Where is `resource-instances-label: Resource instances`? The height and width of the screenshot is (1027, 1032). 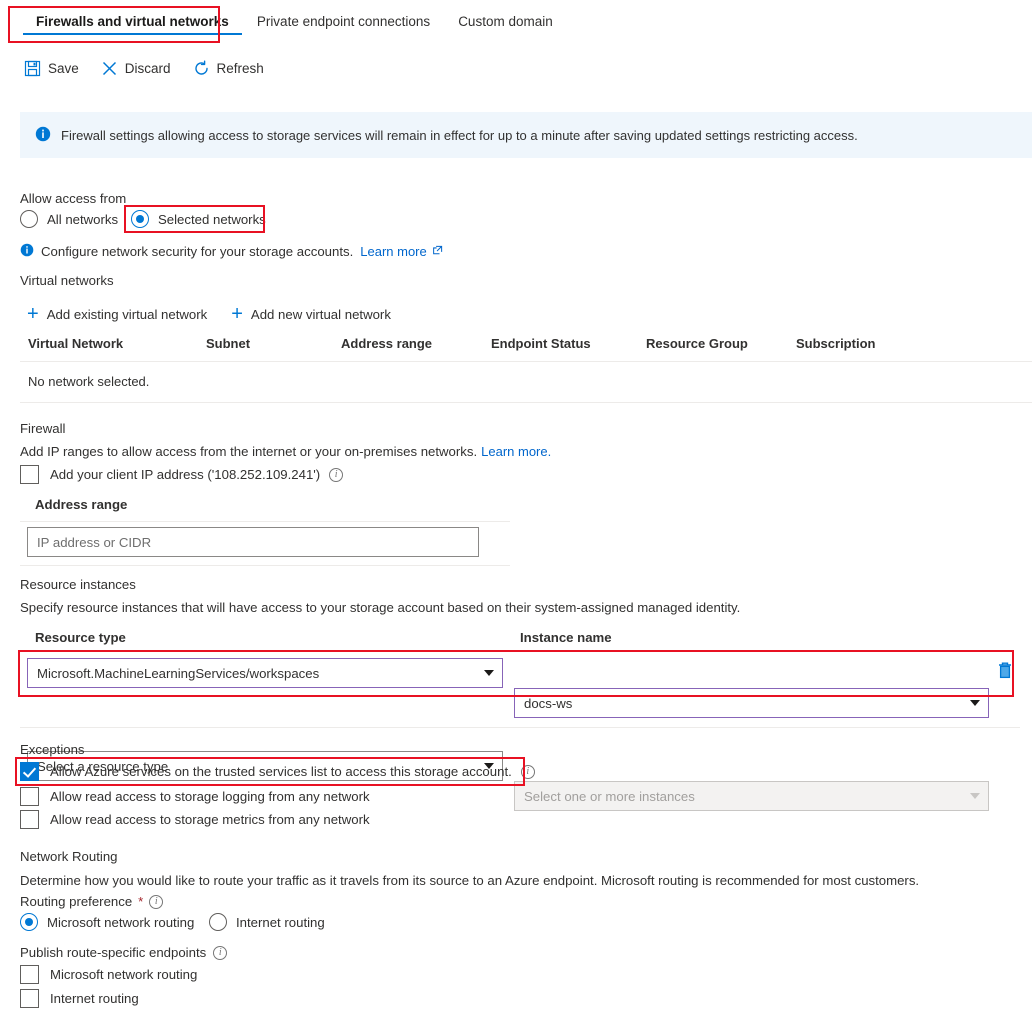 resource-instances-label: Resource instances is located at coordinates (78, 584).